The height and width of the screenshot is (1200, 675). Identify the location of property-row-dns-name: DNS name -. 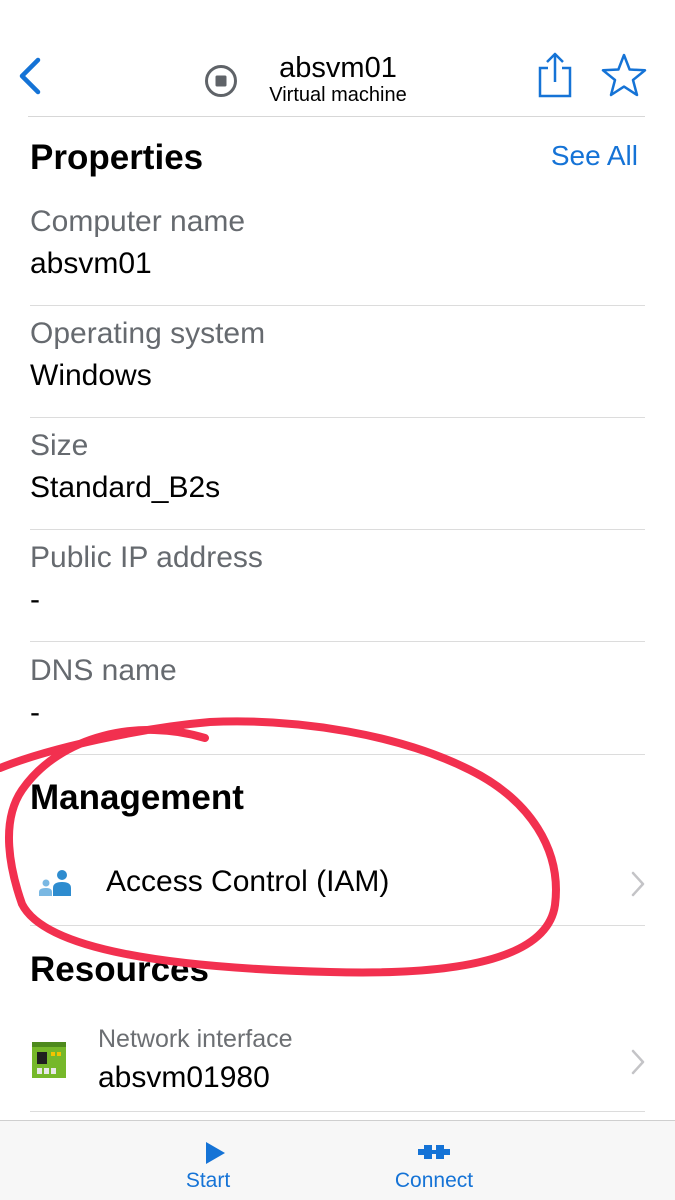
(337, 699).